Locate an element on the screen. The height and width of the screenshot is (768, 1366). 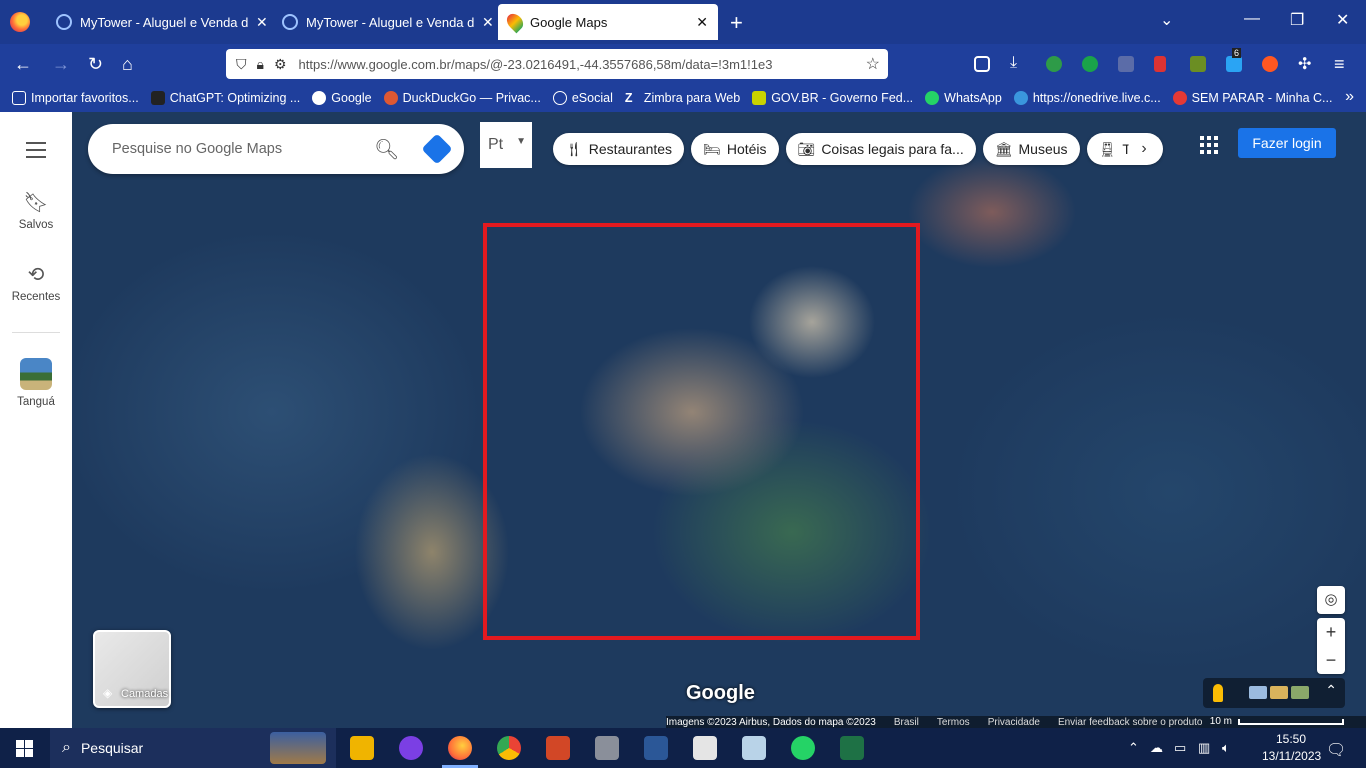
firefox-taskbar-icon is located at coordinates (460, 748).